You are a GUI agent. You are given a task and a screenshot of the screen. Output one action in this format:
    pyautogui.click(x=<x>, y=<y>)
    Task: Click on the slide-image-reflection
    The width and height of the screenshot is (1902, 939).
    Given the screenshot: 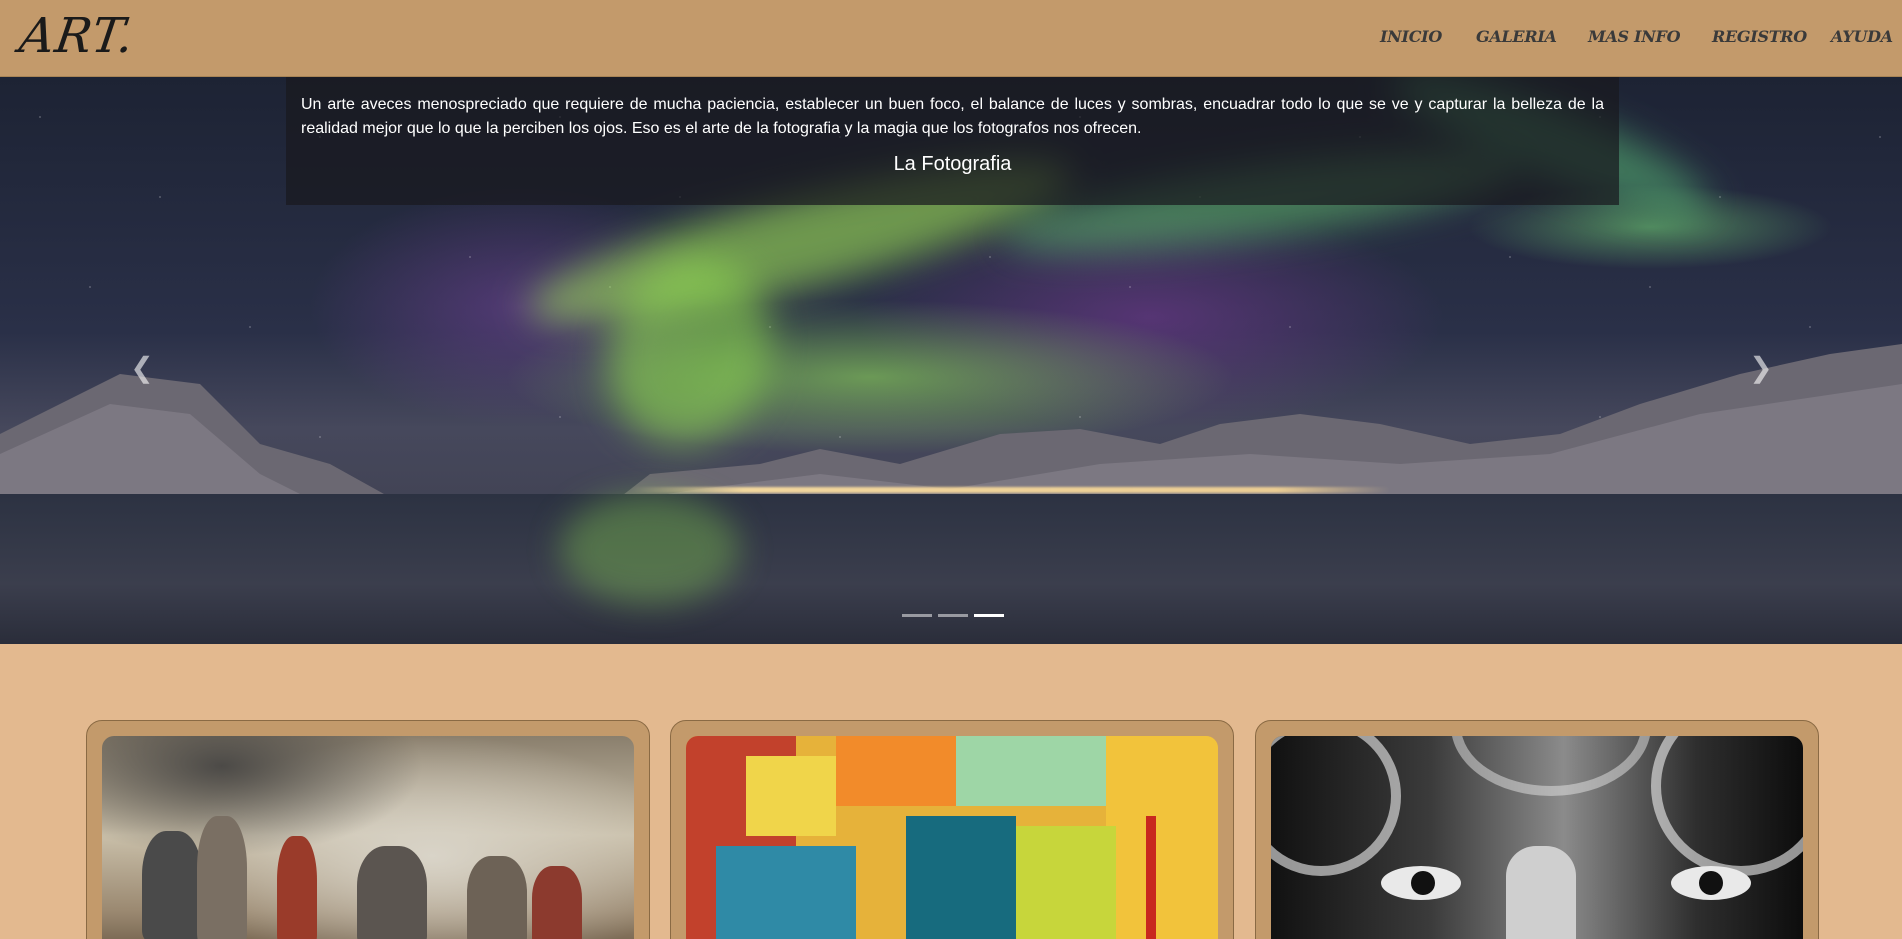 What is the action you would take?
    pyautogui.click(x=650, y=549)
    